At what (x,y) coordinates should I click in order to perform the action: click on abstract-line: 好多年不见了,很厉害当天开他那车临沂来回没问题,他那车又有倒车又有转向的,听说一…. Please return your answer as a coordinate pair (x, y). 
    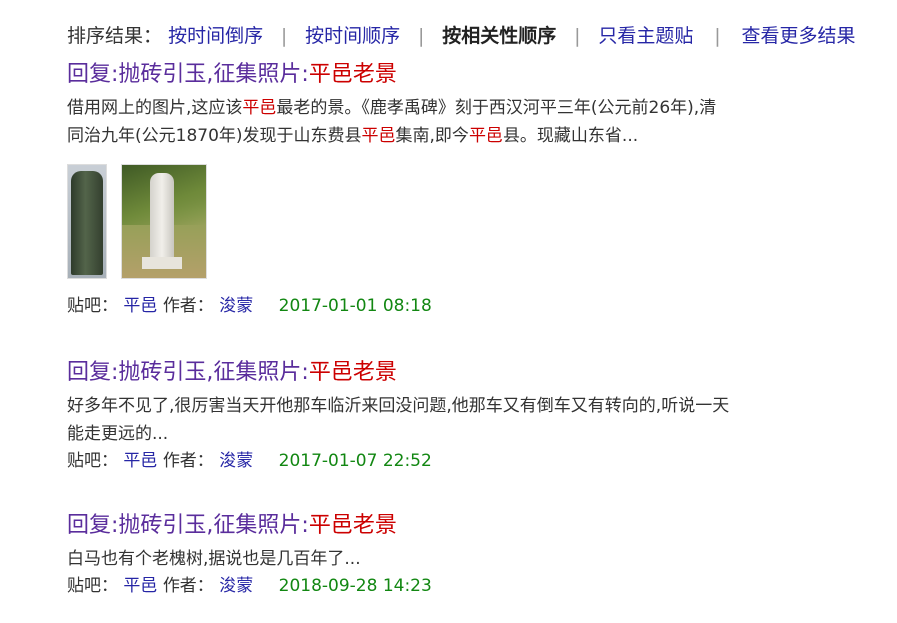
    Looking at the image, I should click on (467, 406).